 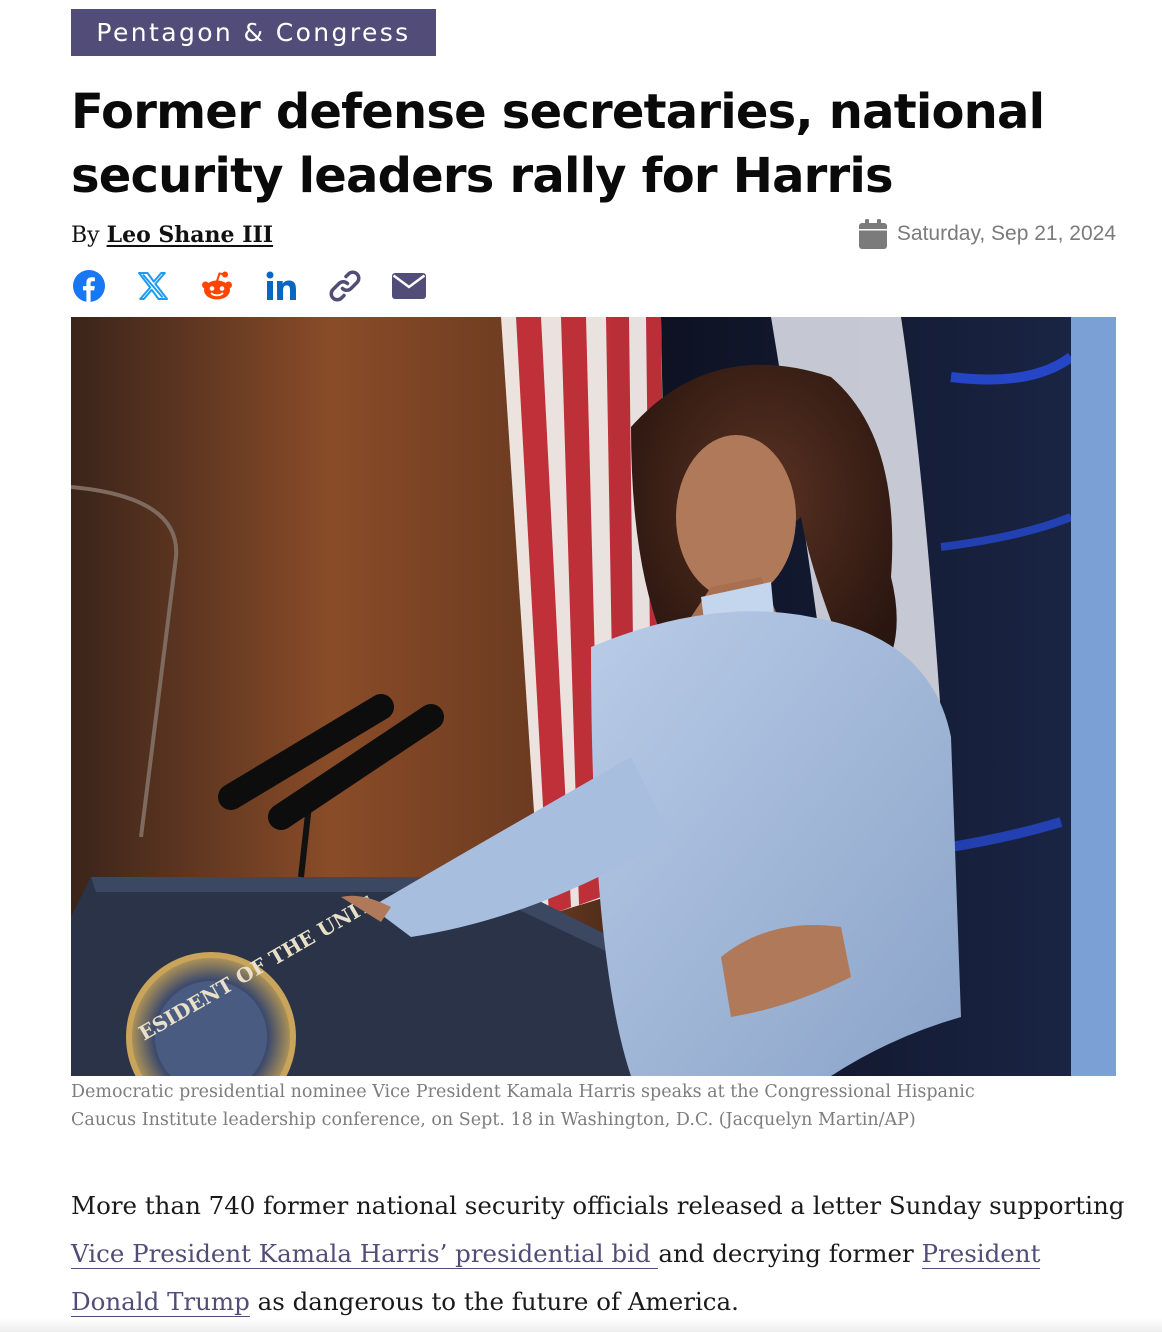 I want to click on email-icon, so click(x=409, y=286).